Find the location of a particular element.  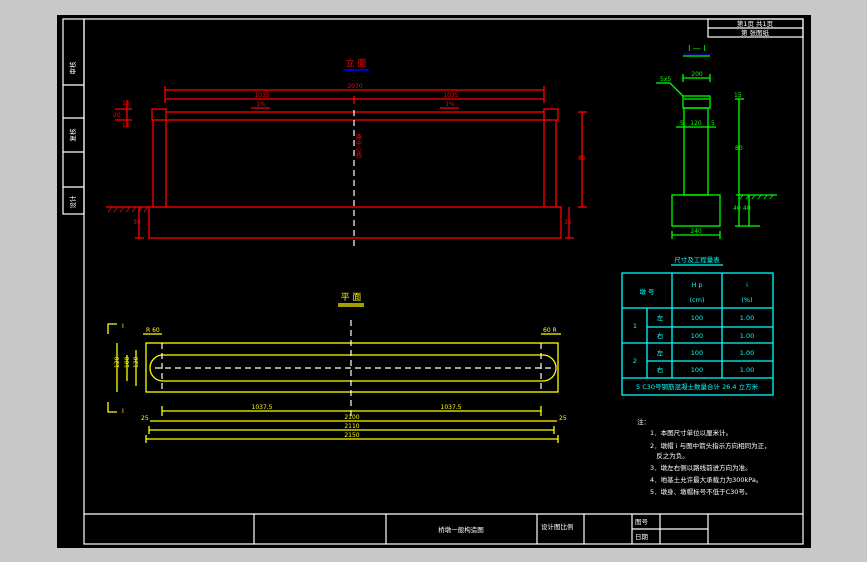

width-dim: 100 is located at coordinates (127, 362).